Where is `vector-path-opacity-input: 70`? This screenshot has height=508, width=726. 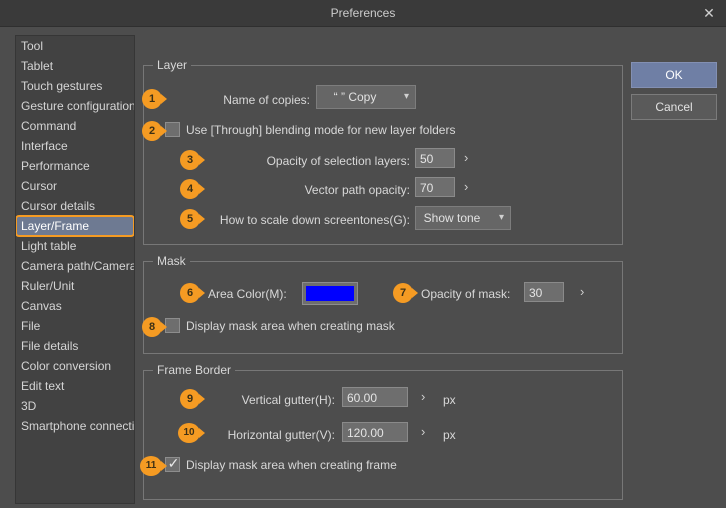
vector-path-opacity-input: 70 is located at coordinates (435, 187).